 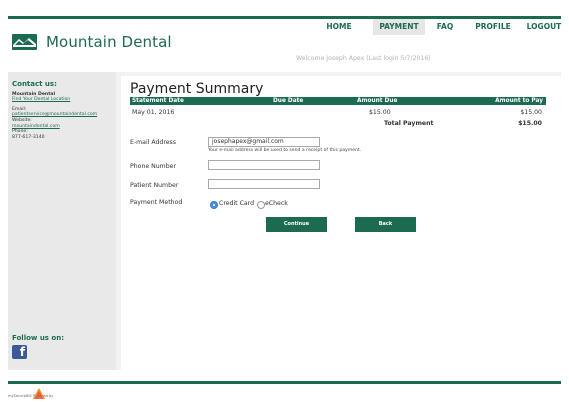 What do you see at coordinates (261, 205) in the screenshot?
I see `echeck-radio` at bounding box center [261, 205].